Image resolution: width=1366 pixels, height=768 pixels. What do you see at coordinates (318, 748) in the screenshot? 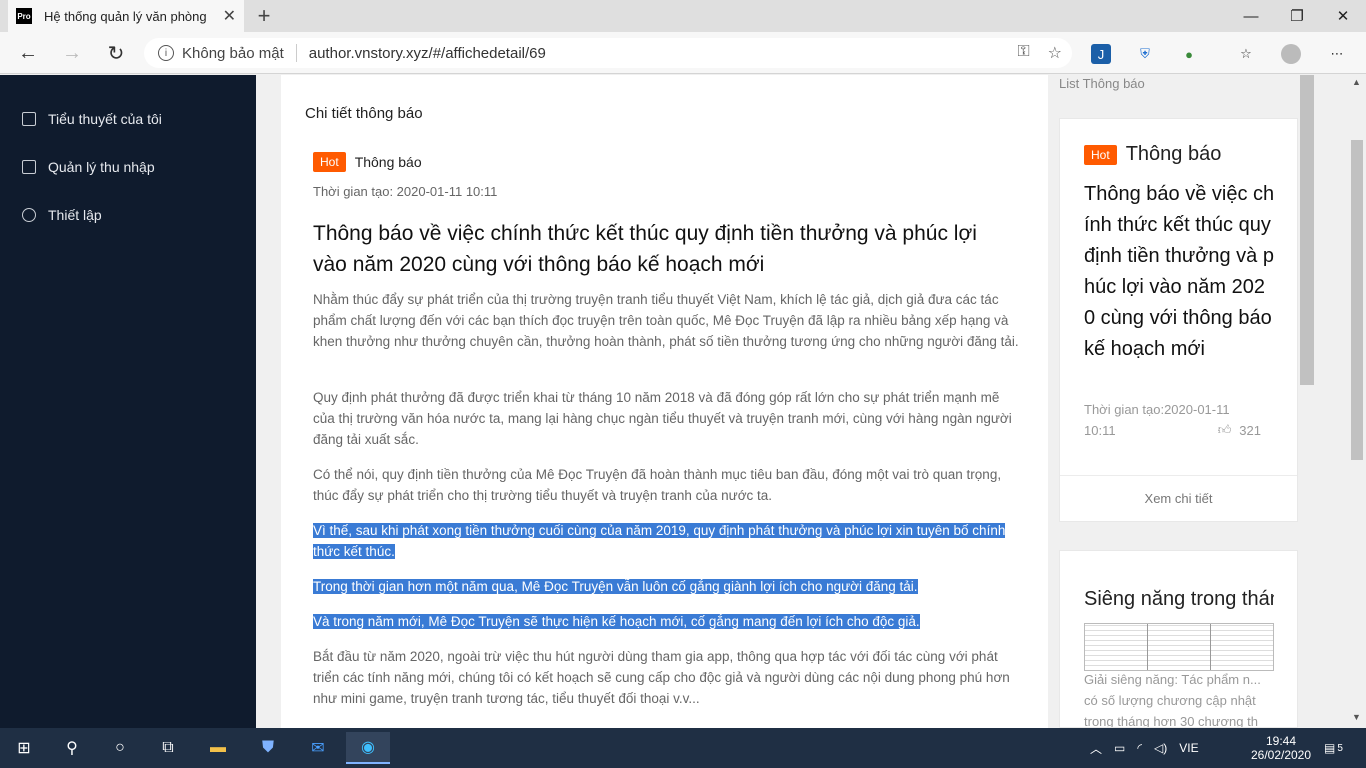
I see `mail-icon: ✉` at bounding box center [318, 748].